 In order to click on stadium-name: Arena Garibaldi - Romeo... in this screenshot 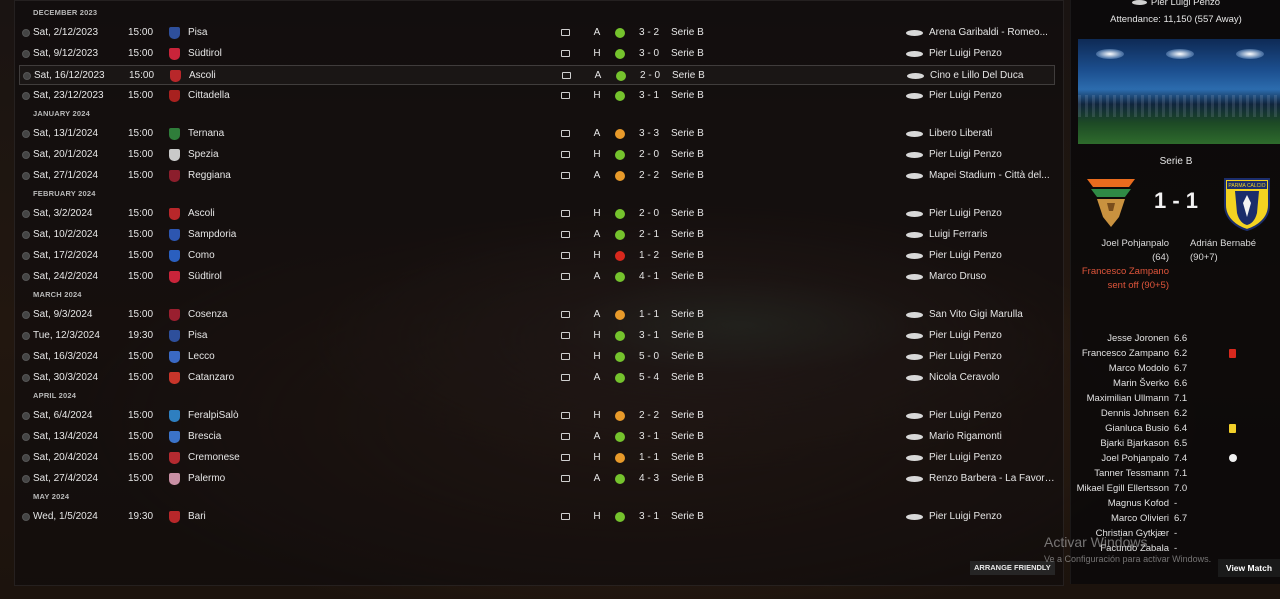, I will do `click(992, 33)`.